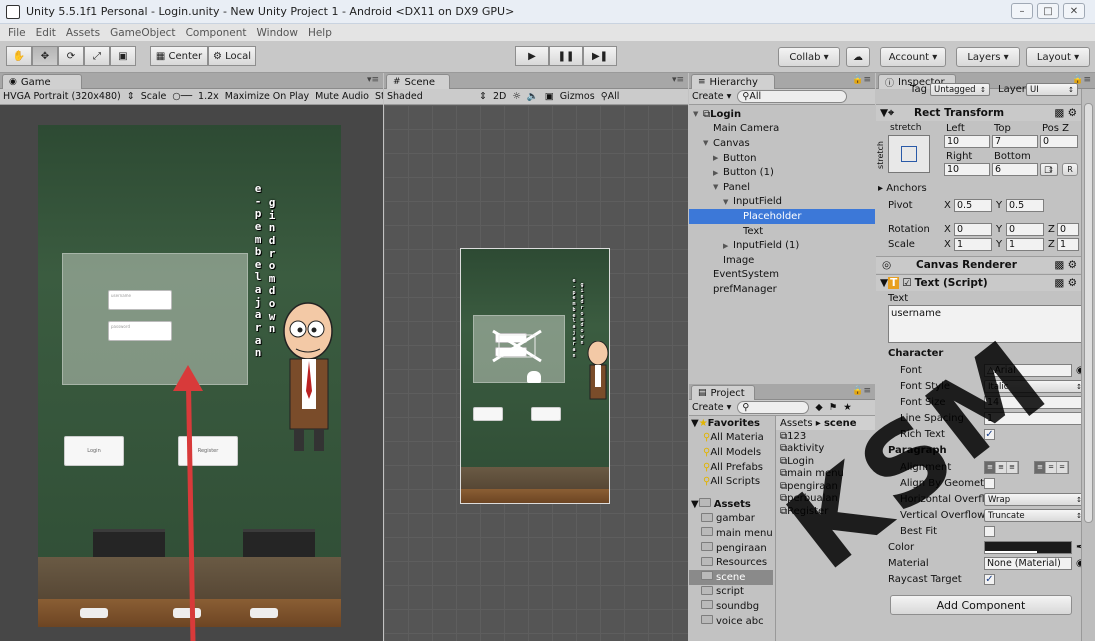 The height and width of the screenshot is (641, 1095). I want to click on rotate-tool-icon: ⟳, so click(71, 56).